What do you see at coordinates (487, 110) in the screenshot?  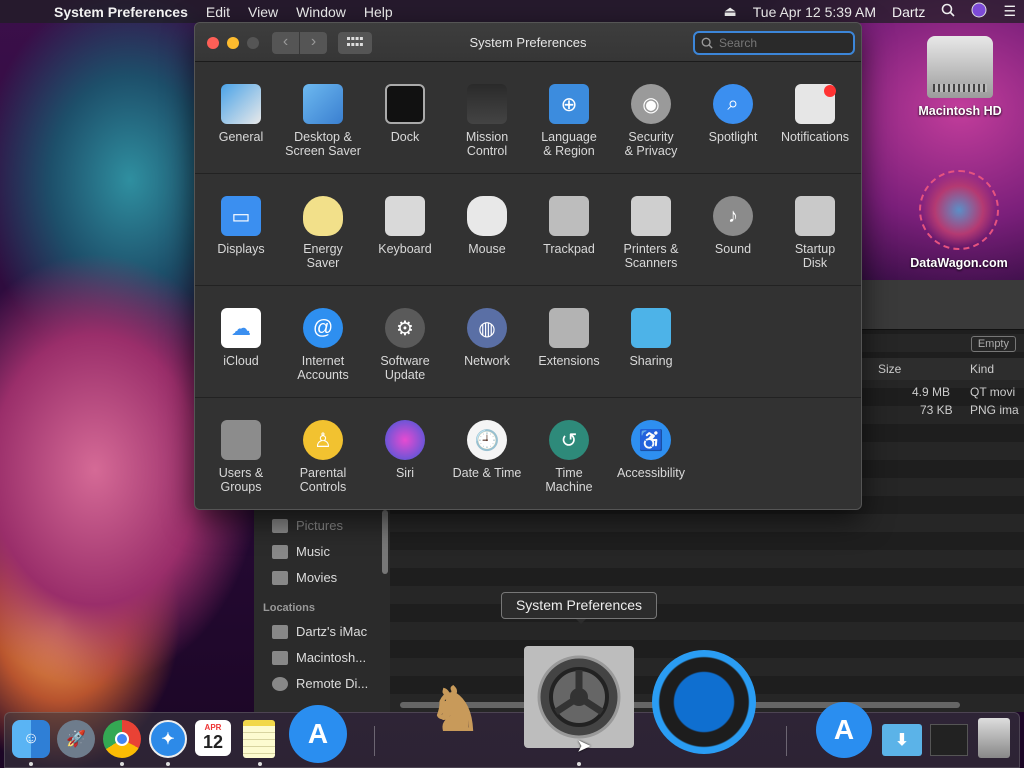 I see `pref-pane-mission-control: Mission Control` at bounding box center [487, 110].